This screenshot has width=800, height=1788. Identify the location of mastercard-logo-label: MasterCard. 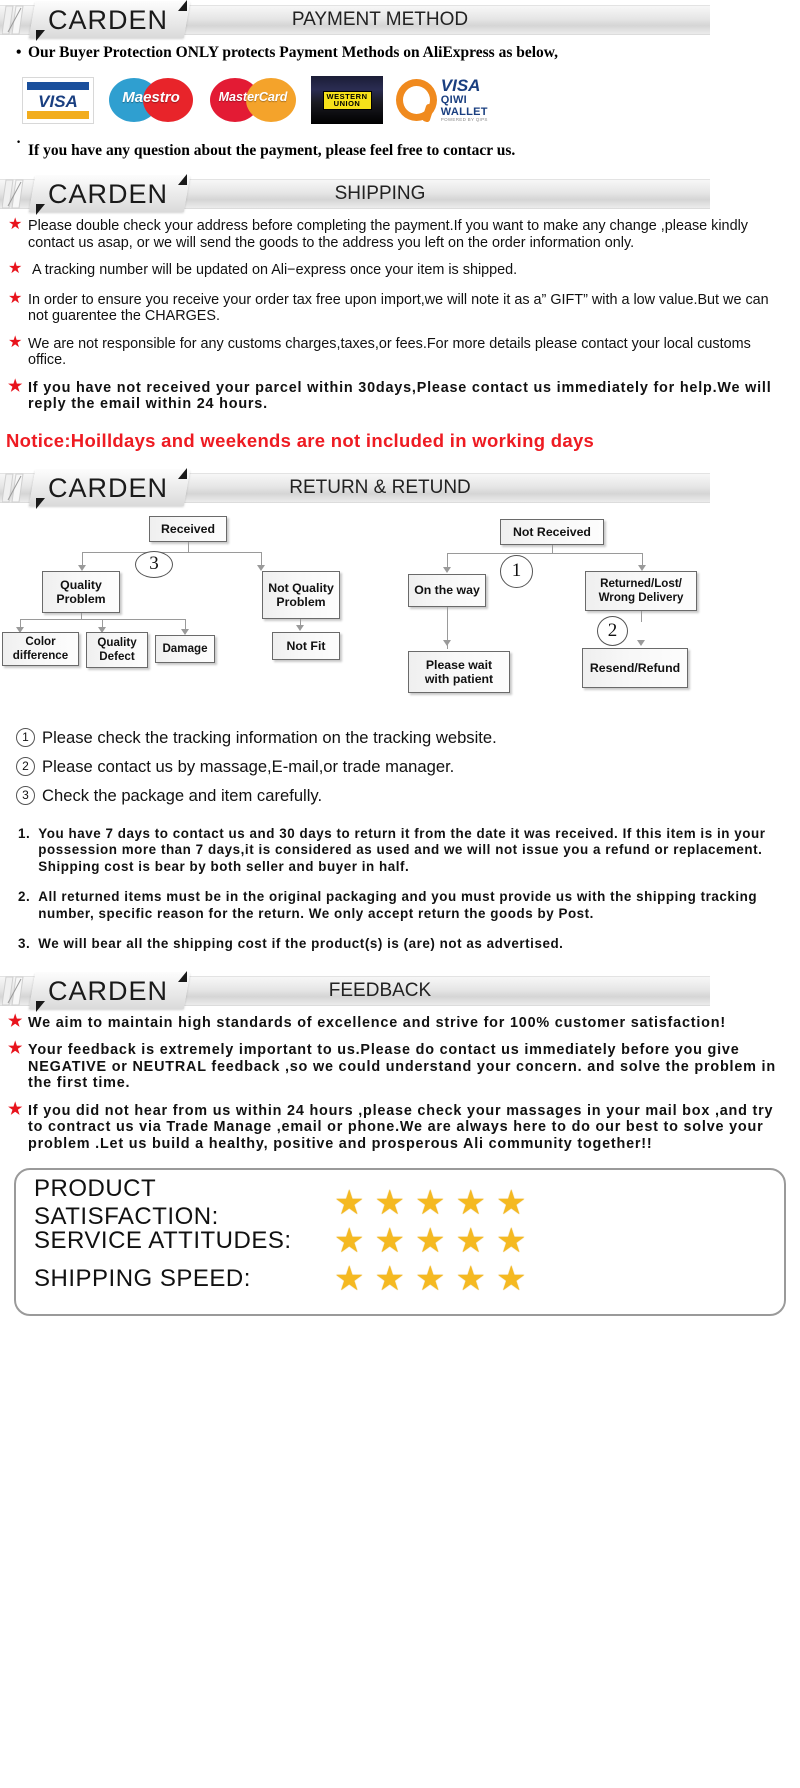
(253, 97).